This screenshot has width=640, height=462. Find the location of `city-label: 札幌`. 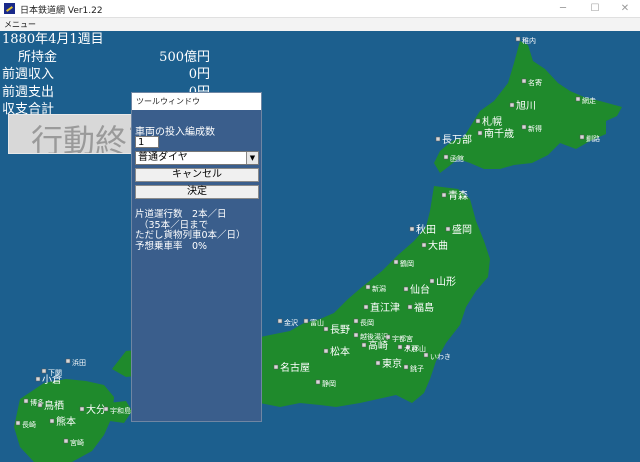

city-label: 札幌 is located at coordinates (492, 121).